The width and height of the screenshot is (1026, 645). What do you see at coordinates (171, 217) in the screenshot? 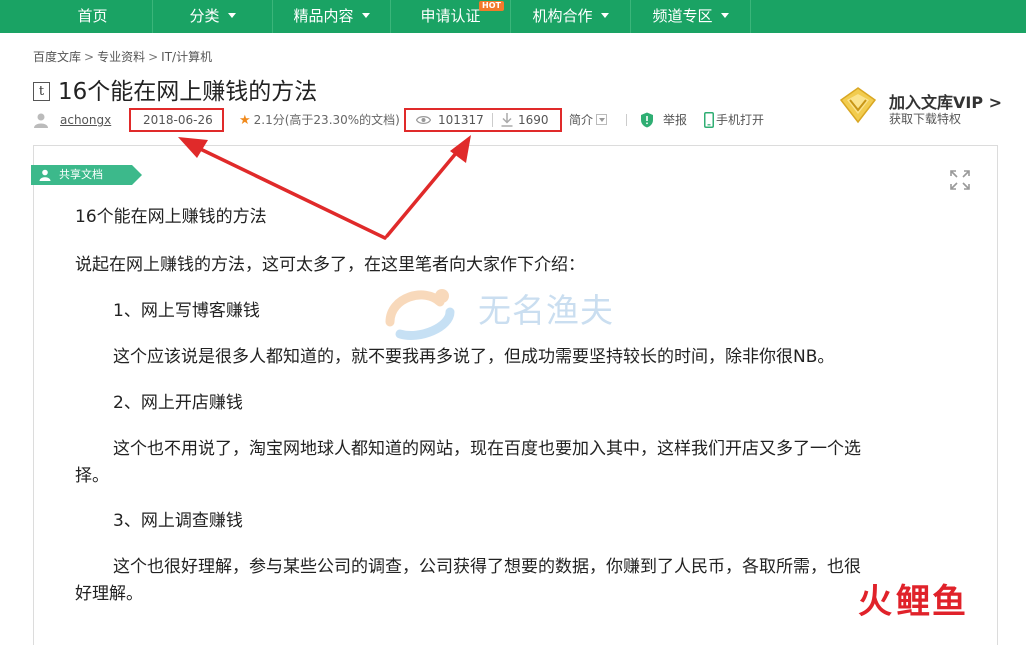
I see `content-heading: 16个能在网上赚钱的方法` at bounding box center [171, 217].